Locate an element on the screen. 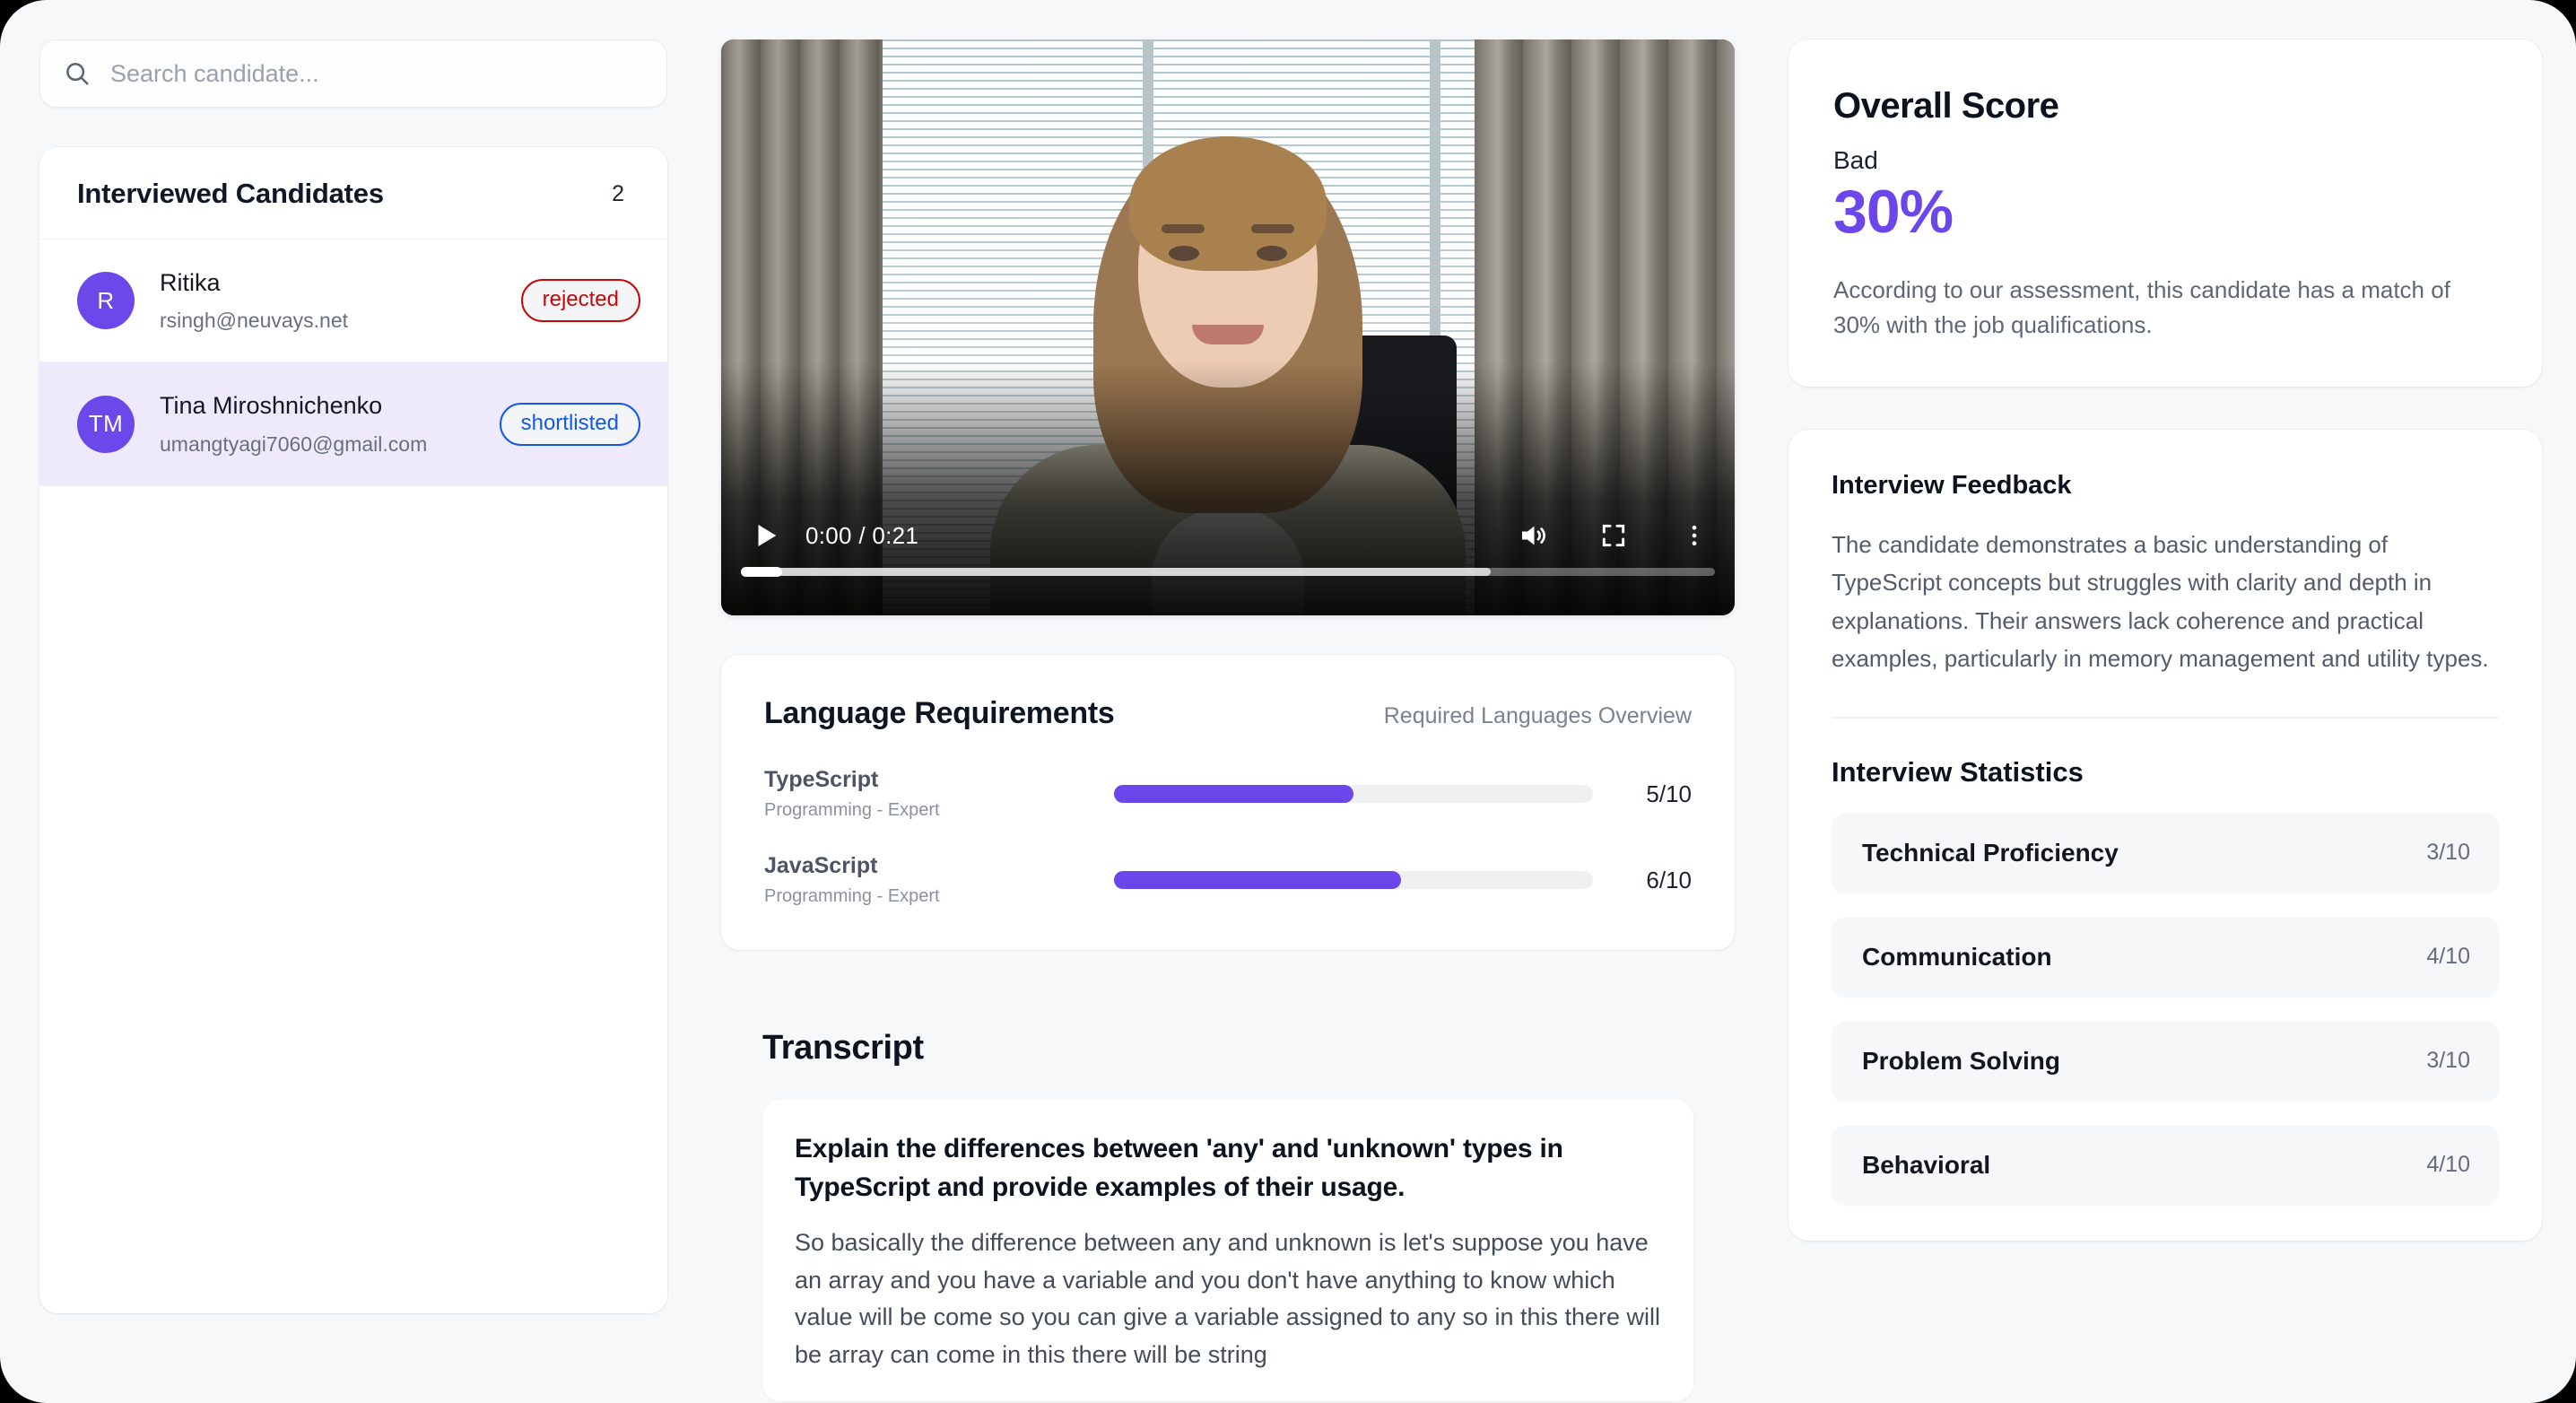 The image size is (2576, 1403). language-row: TypeScript Programming - Expert 5/10 is located at coordinates (1228, 794).